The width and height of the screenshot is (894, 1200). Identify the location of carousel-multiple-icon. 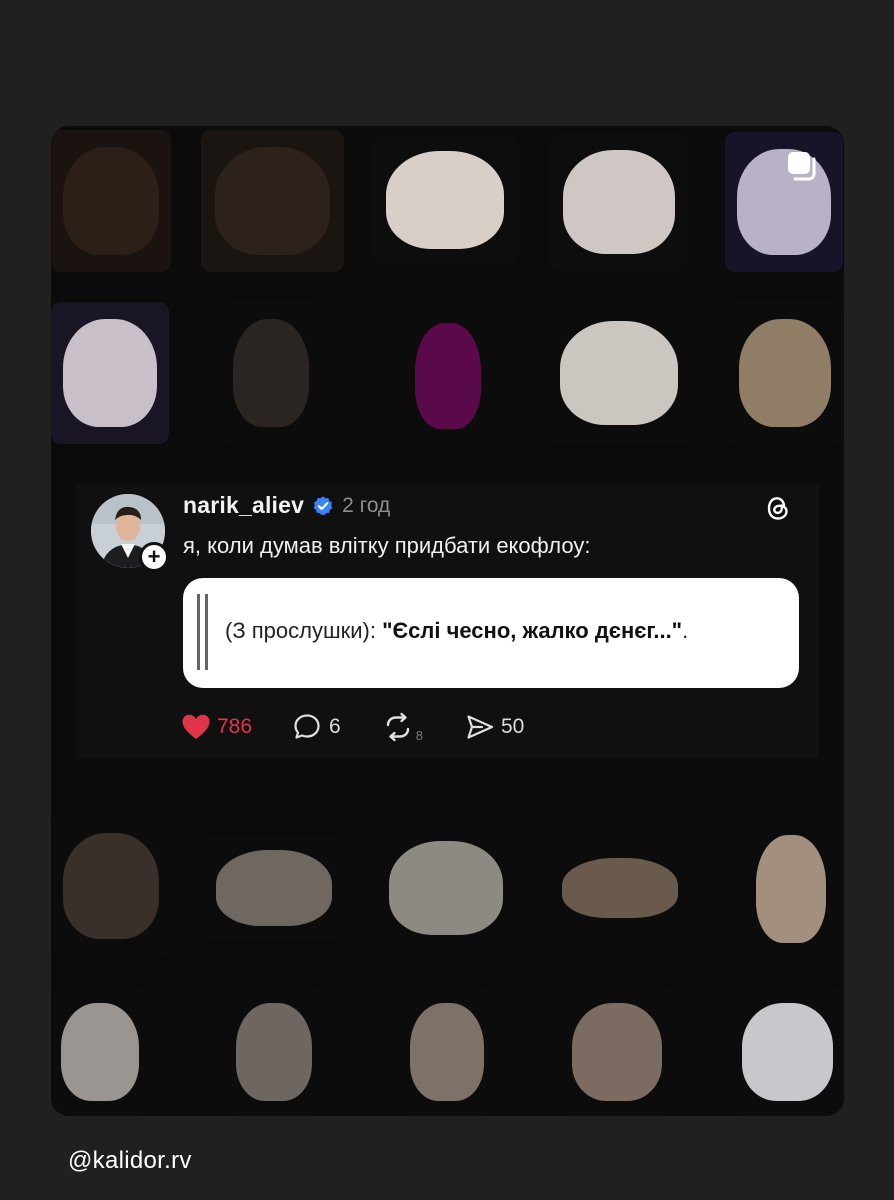
(802, 166).